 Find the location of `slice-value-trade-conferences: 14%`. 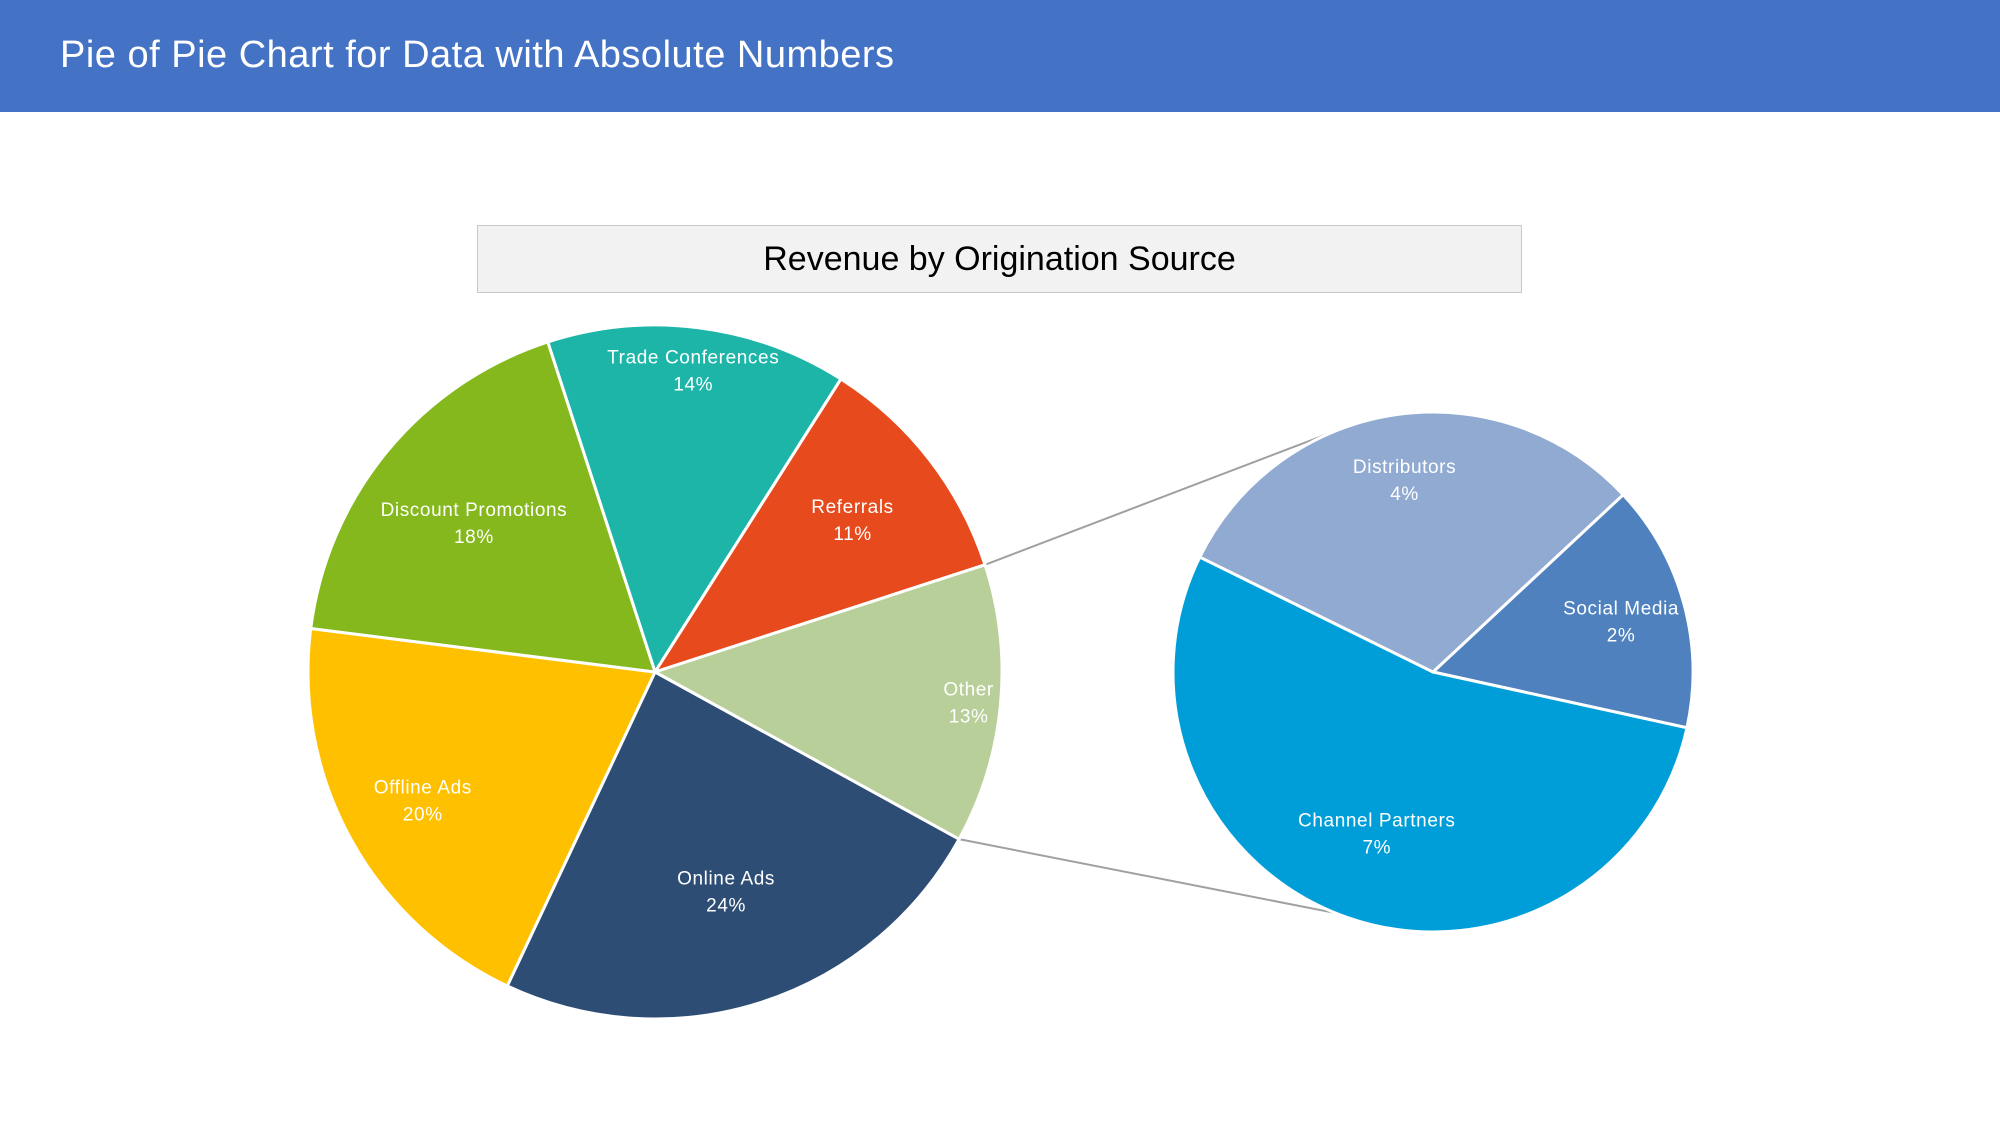

slice-value-trade-conferences: 14% is located at coordinates (693, 384).